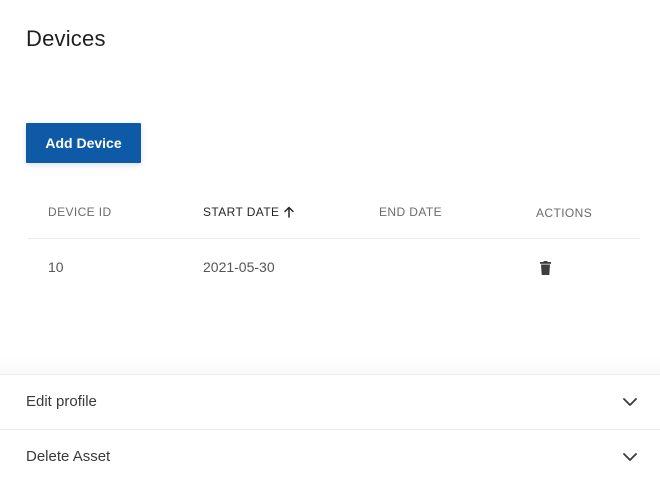 The image size is (660, 479). I want to click on trash-icon, so click(545, 268).